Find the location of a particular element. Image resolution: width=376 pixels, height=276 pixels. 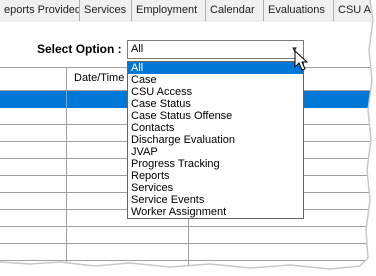

tab-employment: Employment is located at coordinates (169, 10).